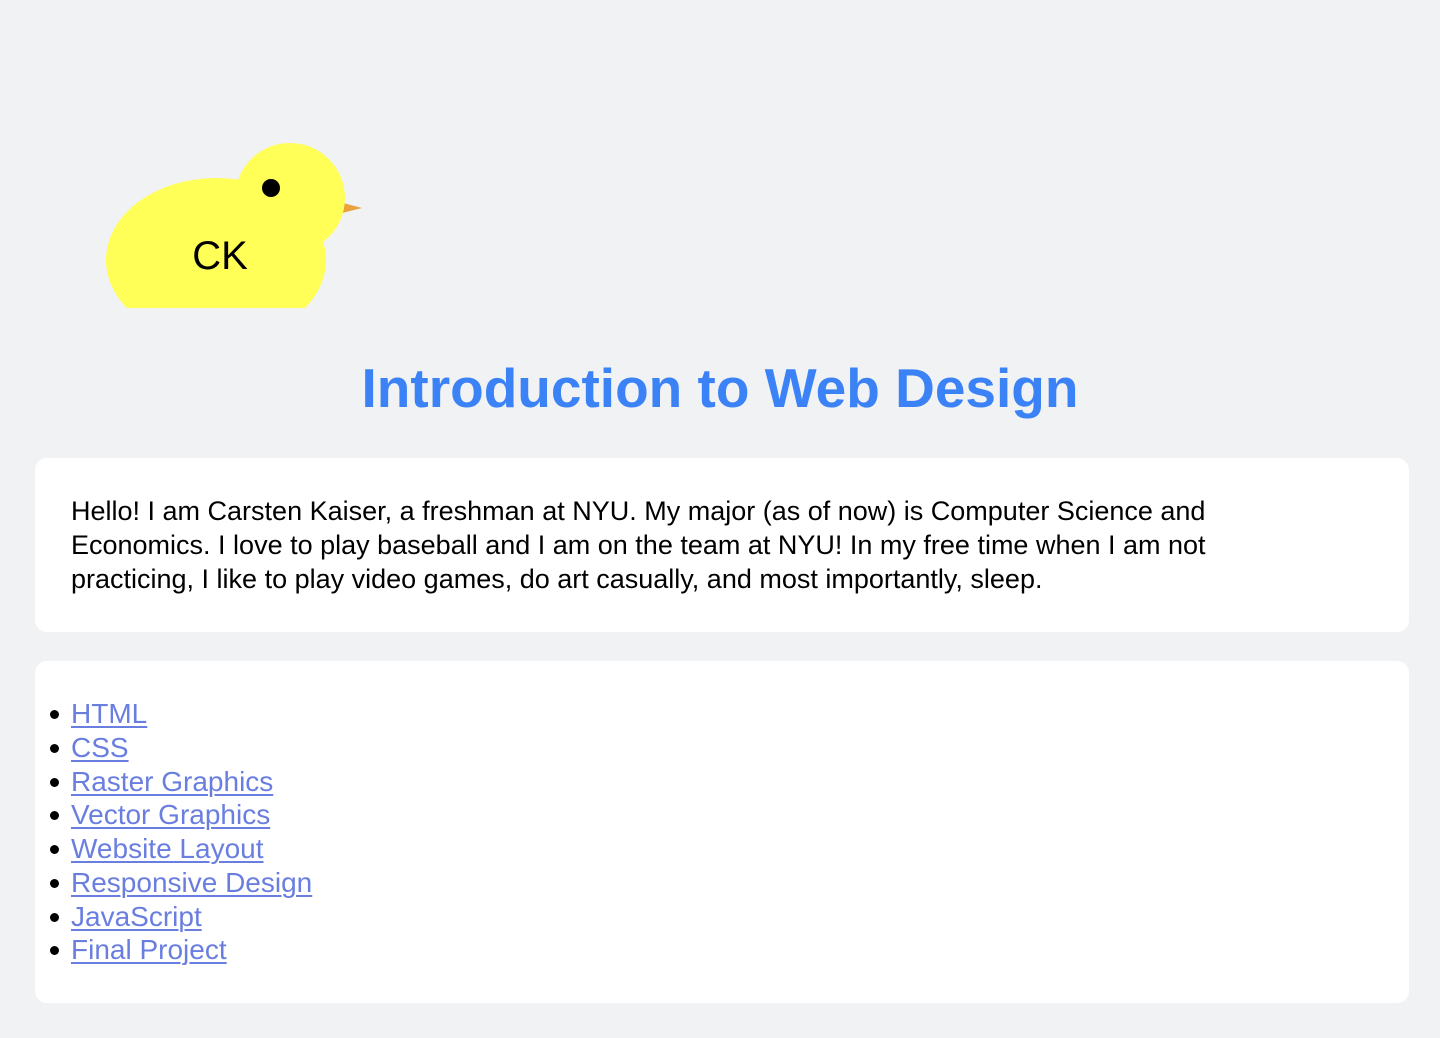 This screenshot has height=1038, width=1440. Describe the element at coordinates (220, 256) in the screenshot. I see `logo-initials: CK` at that location.